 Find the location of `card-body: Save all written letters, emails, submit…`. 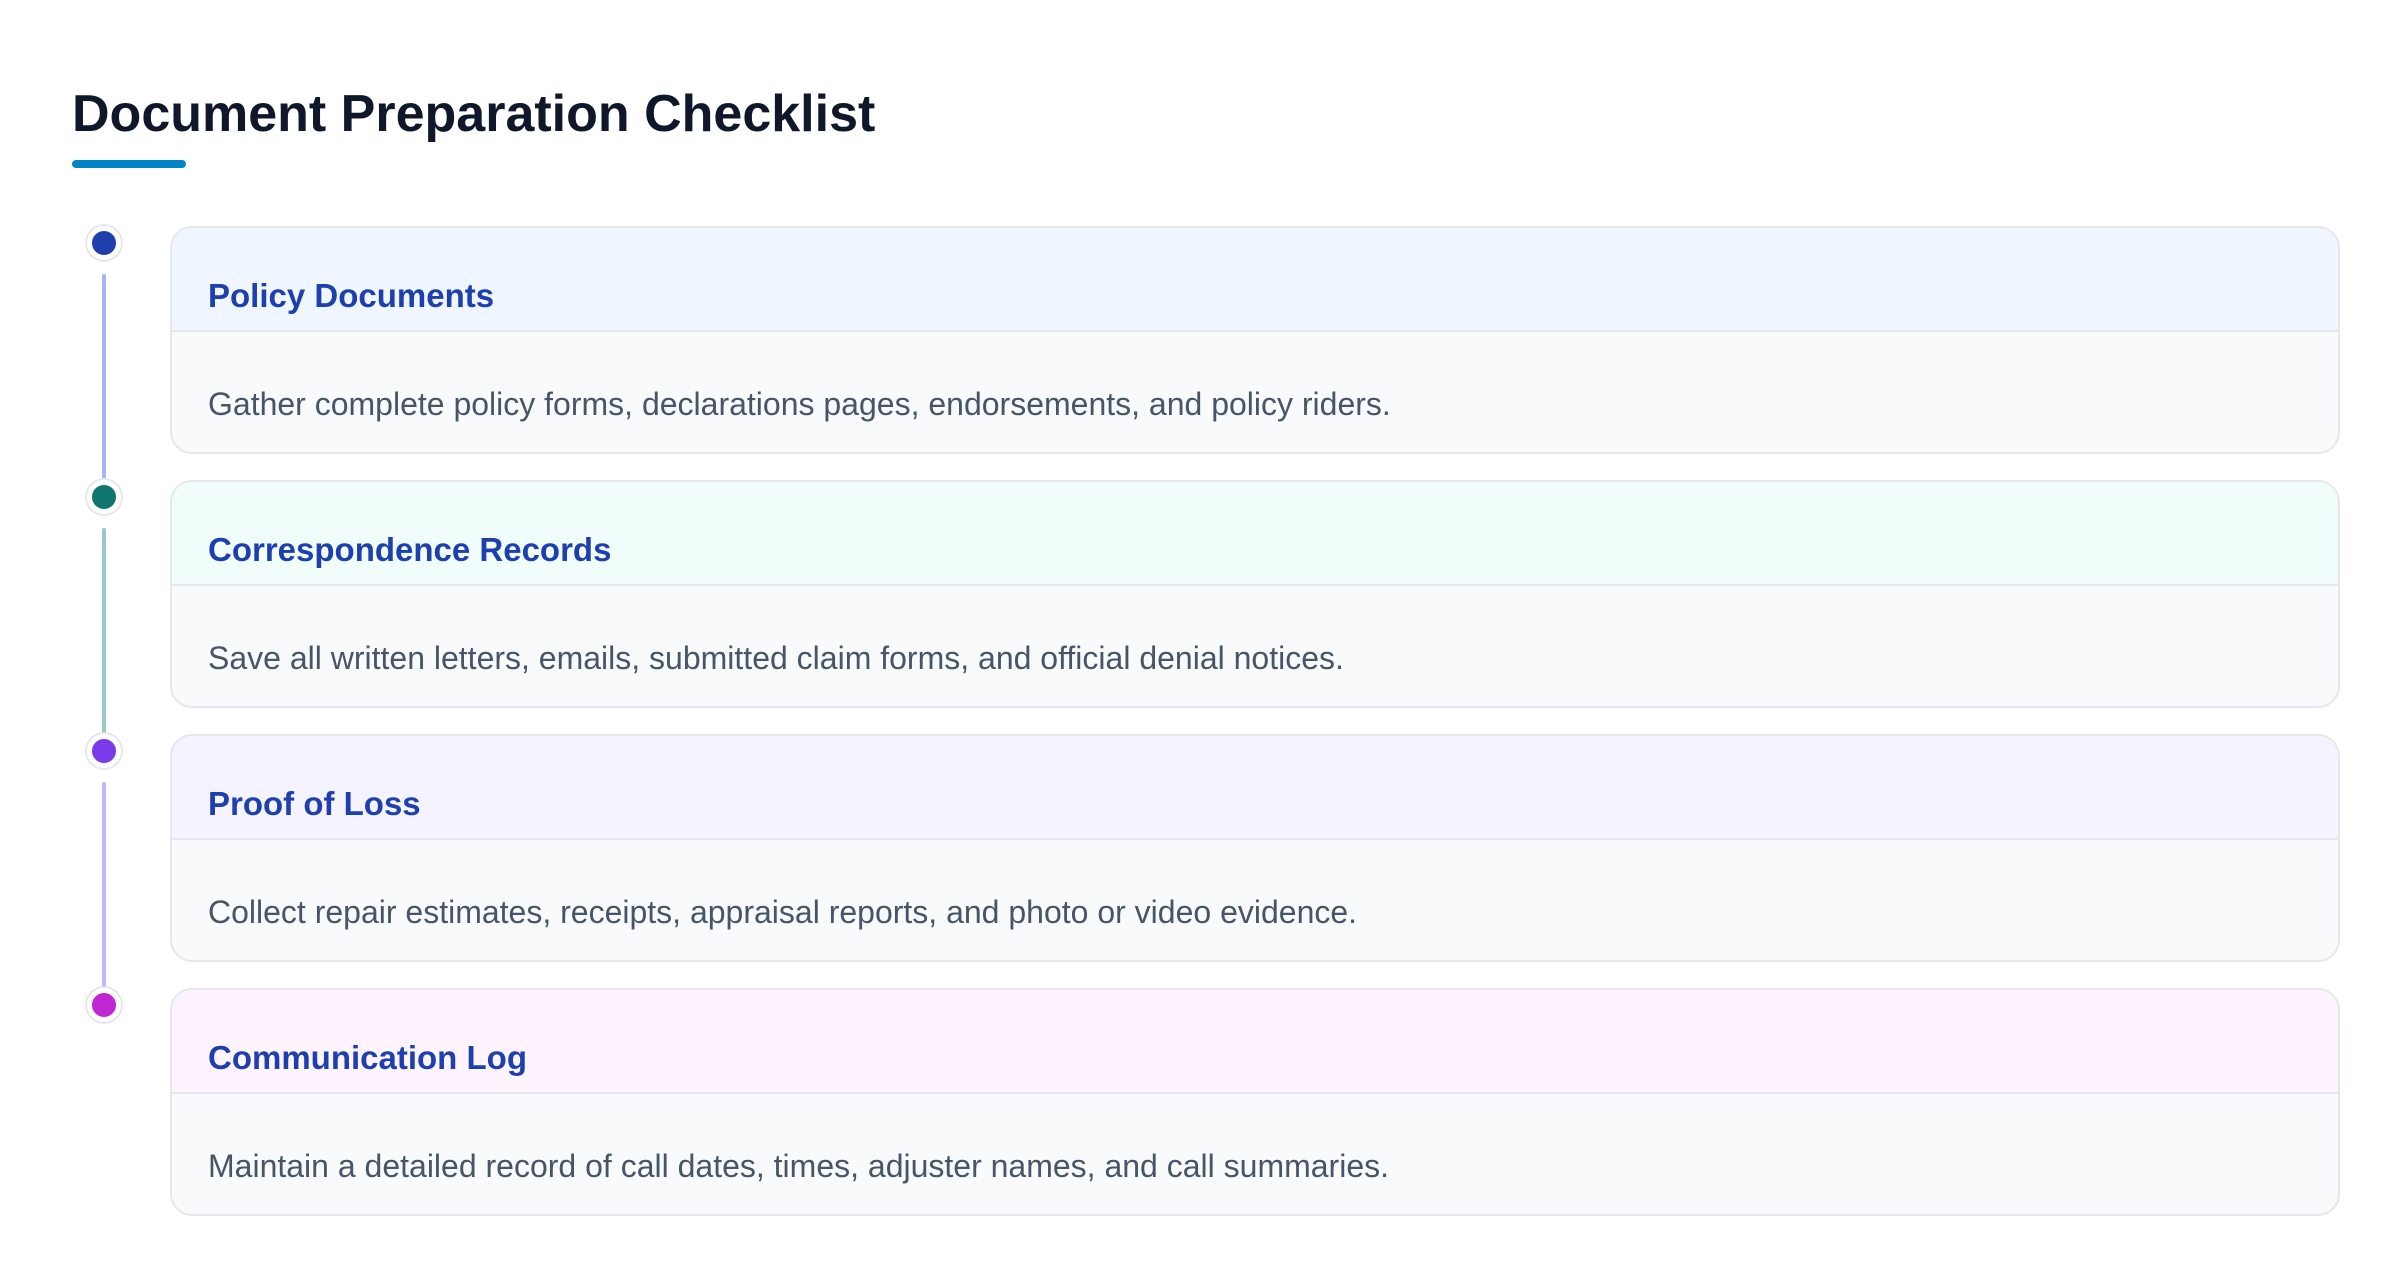

card-body: Save all written letters, emails, submit… is located at coordinates (1255, 646).